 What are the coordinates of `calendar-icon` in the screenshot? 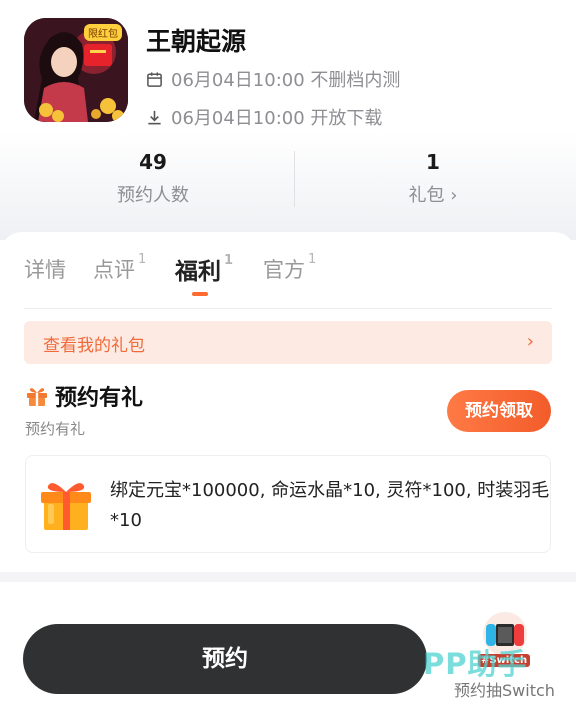 It's located at (154, 79).